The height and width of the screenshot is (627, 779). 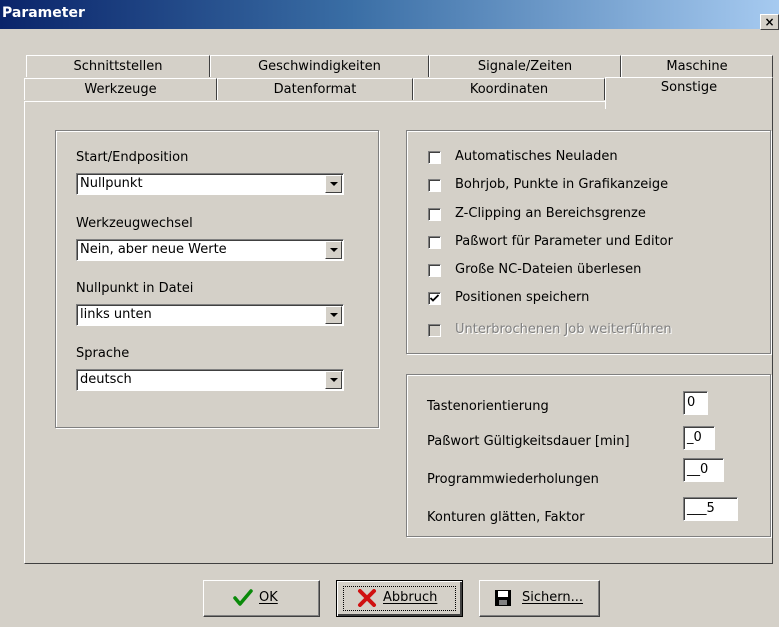 What do you see at coordinates (135, 288) in the screenshot?
I see `nullpunkt-datei-label: Nullpunkt in Datei` at bounding box center [135, 288].